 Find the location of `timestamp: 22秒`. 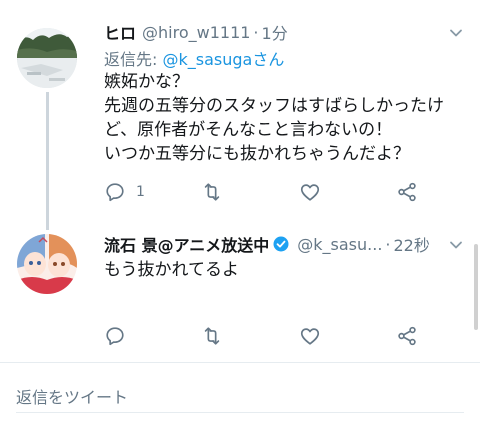

timestamp: 22秒 is located at coordinates (412, 244).